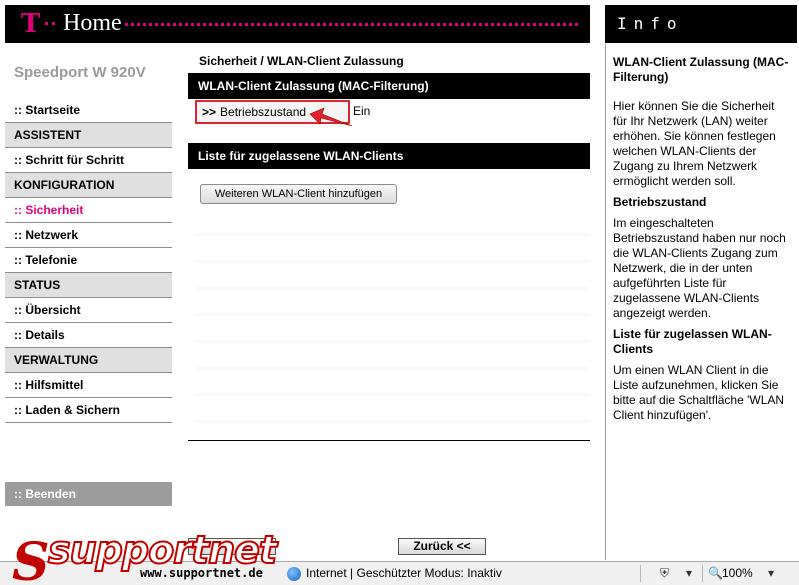 Image resolution: width=799 pixels, height=585 pixels. I want to click on supportnet-s-logo: S, so click(31, 558).